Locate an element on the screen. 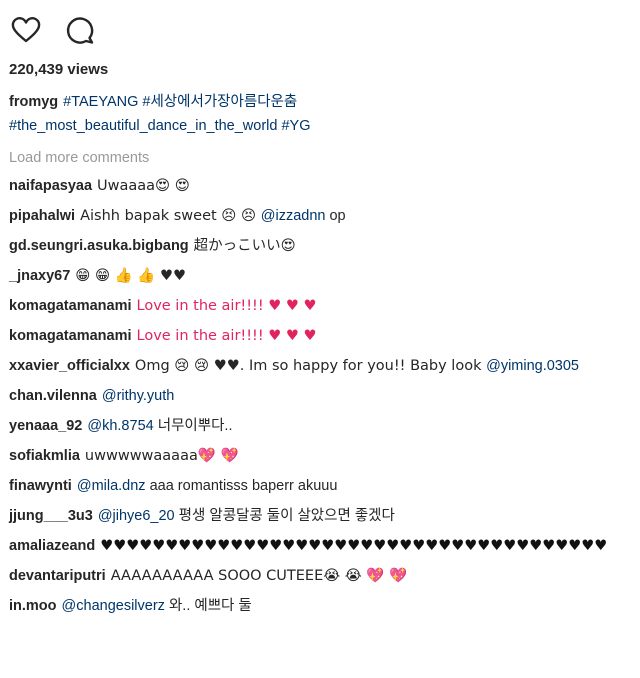  comment-text: 😁 😁 👍 👍 ♥♥ is located at coordinates (131, 276).